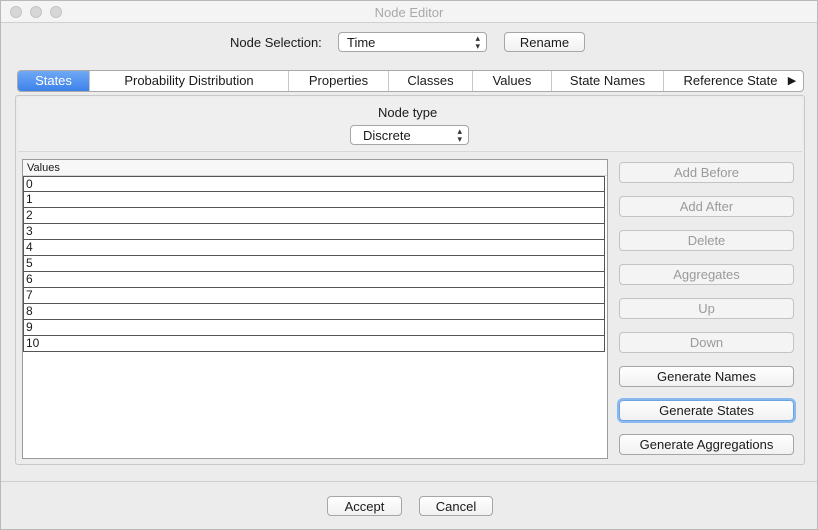 The height and width of the screenshot is (530, 818). Describe the element at coordinates (314, 184) in the screenshot. I see `value-row: 0` at that location.